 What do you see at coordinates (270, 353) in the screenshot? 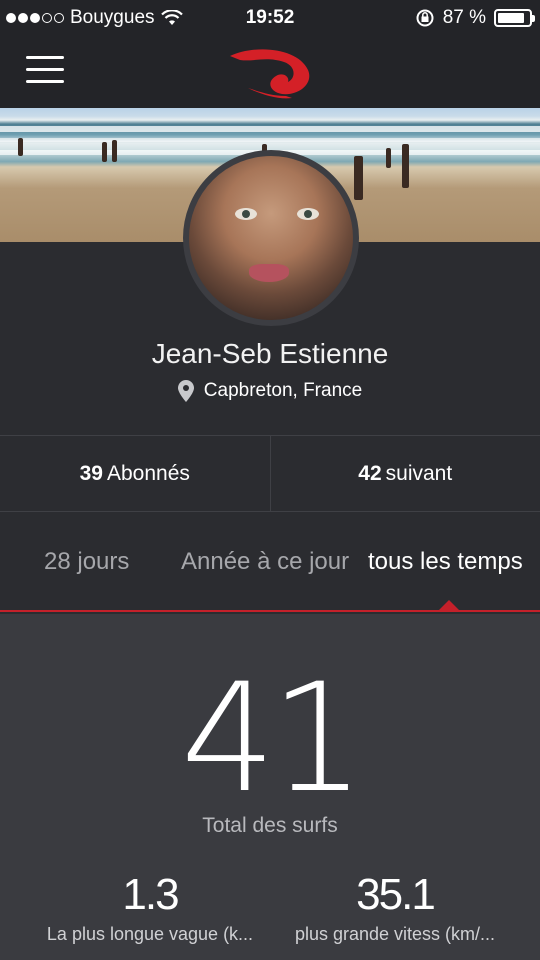
I see `profile-name: Jean-Seb Estienne` at bounding box center [270, 353].